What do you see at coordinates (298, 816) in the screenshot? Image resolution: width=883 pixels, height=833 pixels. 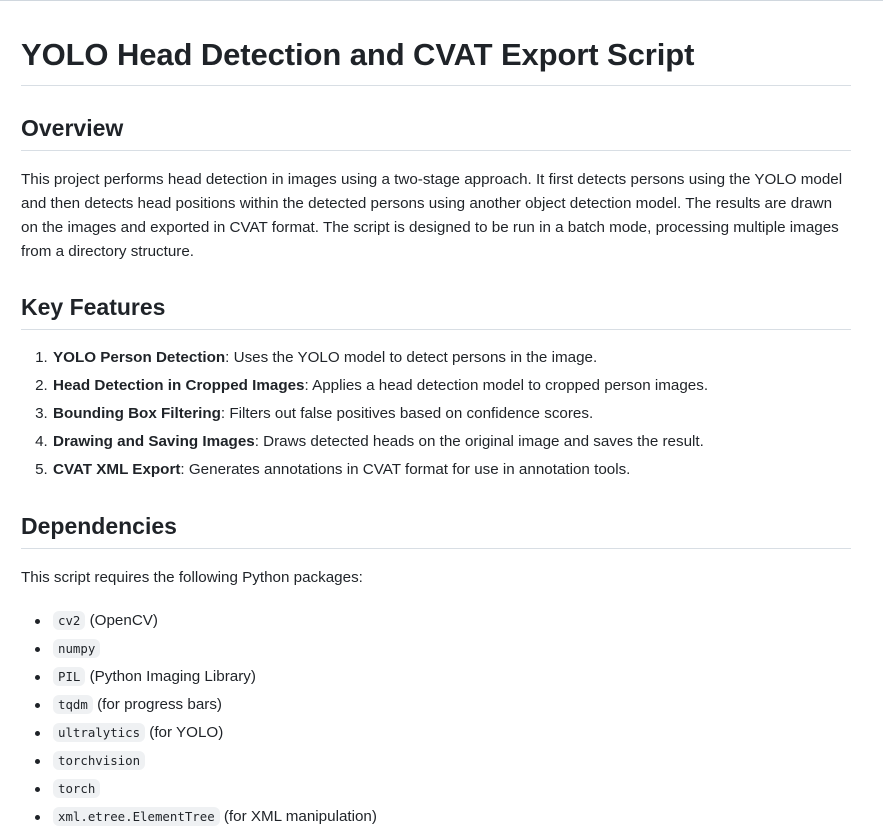 I see `package-note: (for XML manipulation)` at bounding box center [298, 816].